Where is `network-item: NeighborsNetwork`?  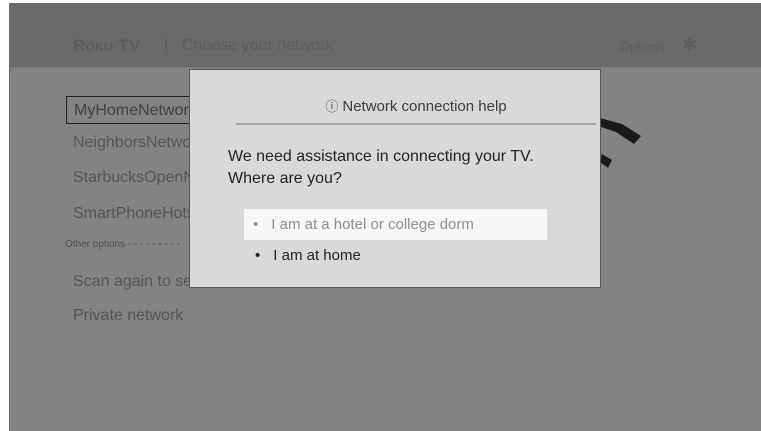 network-item: NeighborsNetwork is located at coordinates (135, 143).